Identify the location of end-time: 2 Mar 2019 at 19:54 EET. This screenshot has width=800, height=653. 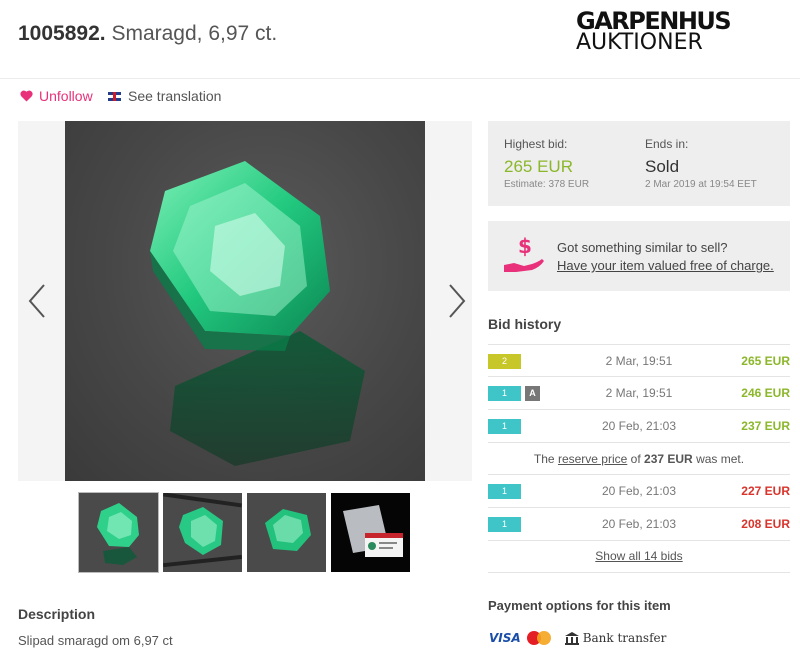
(701, 184).